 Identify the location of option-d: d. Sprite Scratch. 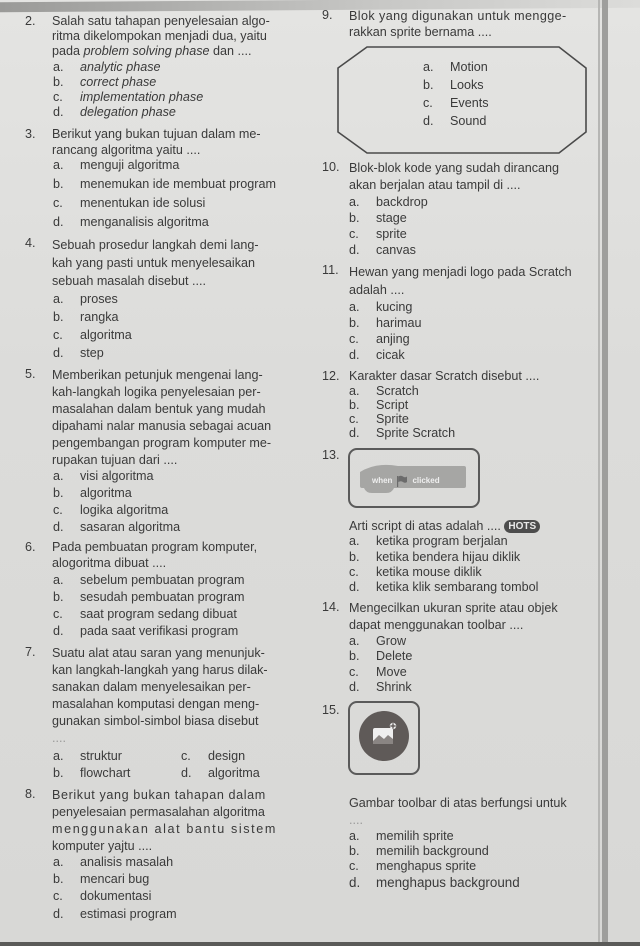
(471, 433).